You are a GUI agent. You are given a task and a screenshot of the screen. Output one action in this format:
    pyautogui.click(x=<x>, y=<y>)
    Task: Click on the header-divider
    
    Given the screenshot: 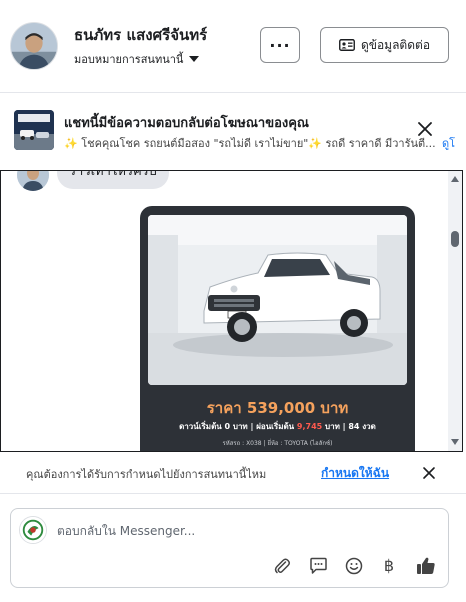 What is the action you would take?
    pyautogui.click(x=233, y=92)
    